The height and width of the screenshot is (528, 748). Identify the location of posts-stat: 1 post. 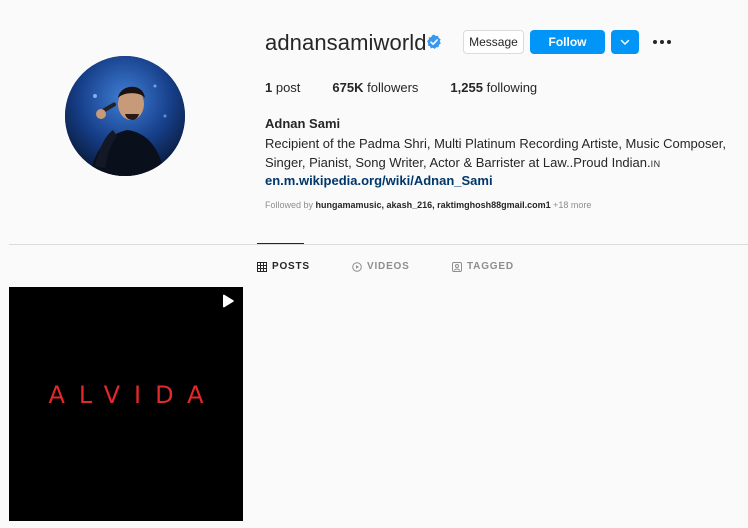
(282, 87).